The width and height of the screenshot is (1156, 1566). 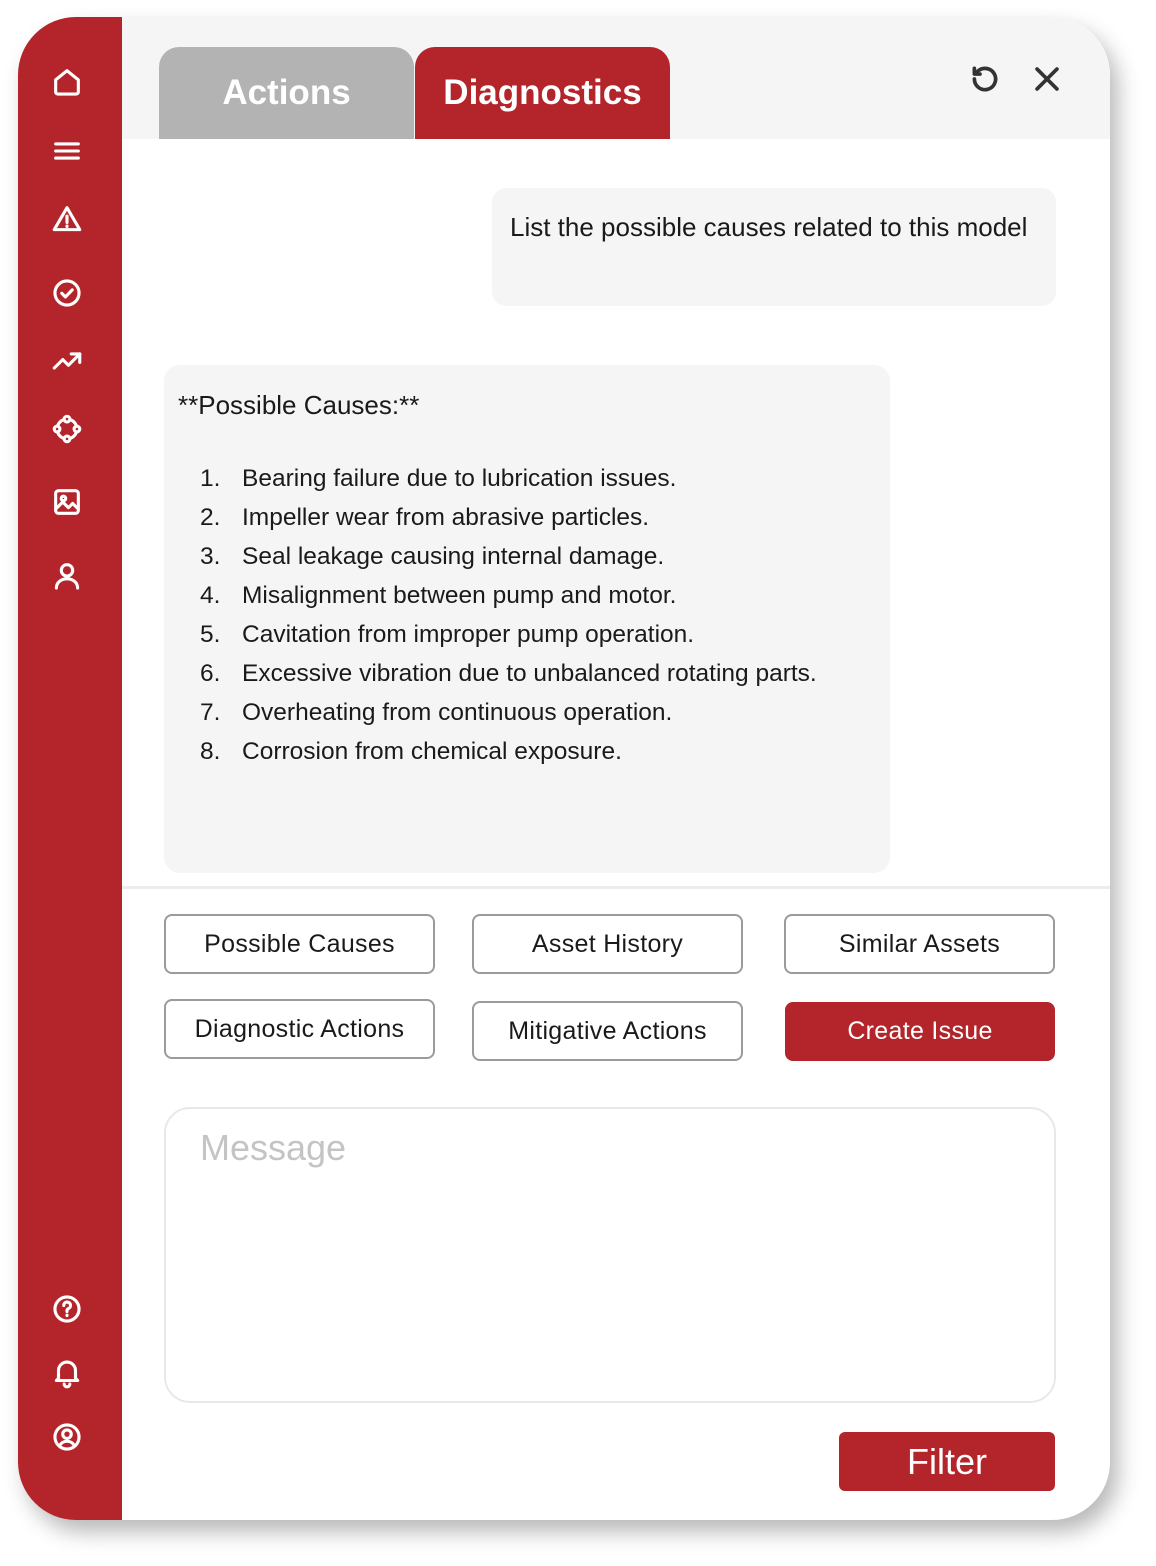 I want to click on close-icon, so click(x=1047, y=79).